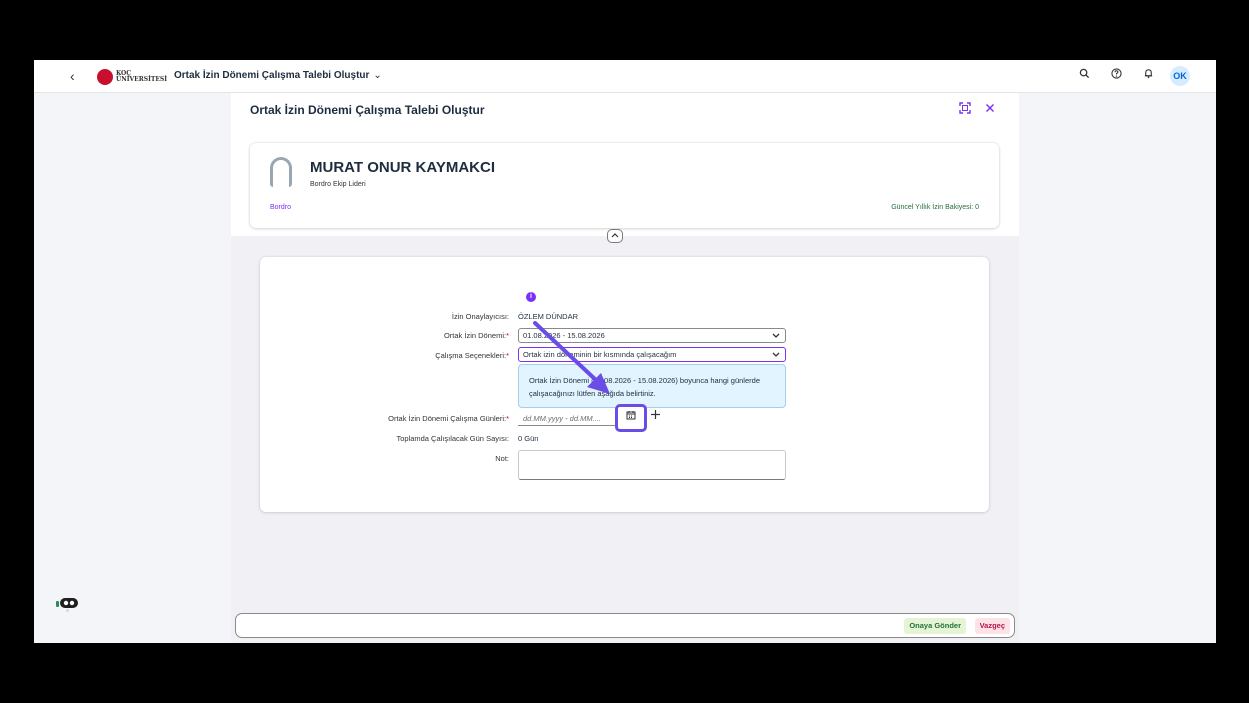 The width and height of the screenshot is (1249, 703). Describe the element at coordinates (935, 207) in the screenshot. I see `leave-balance: Güncel Yıllık İzin Bakiyesi: 0` at that location.